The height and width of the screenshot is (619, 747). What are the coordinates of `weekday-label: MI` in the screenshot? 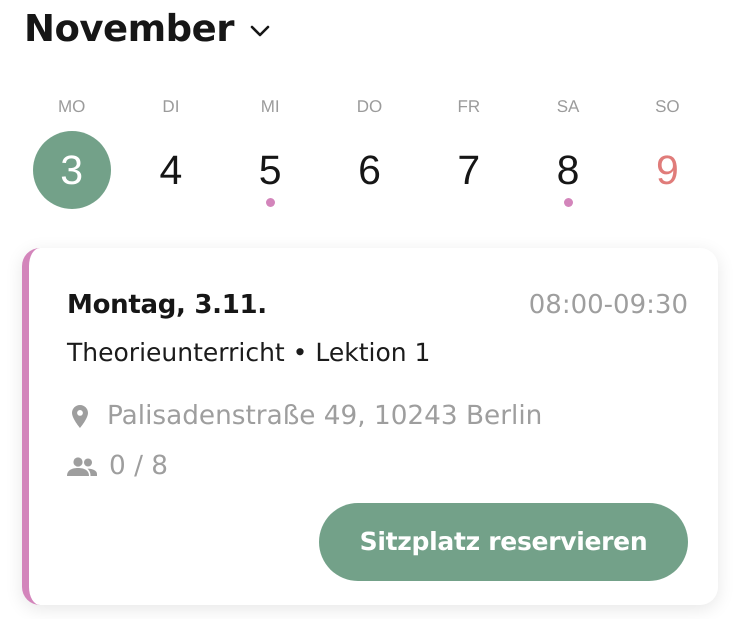 It's located at (270, 107).